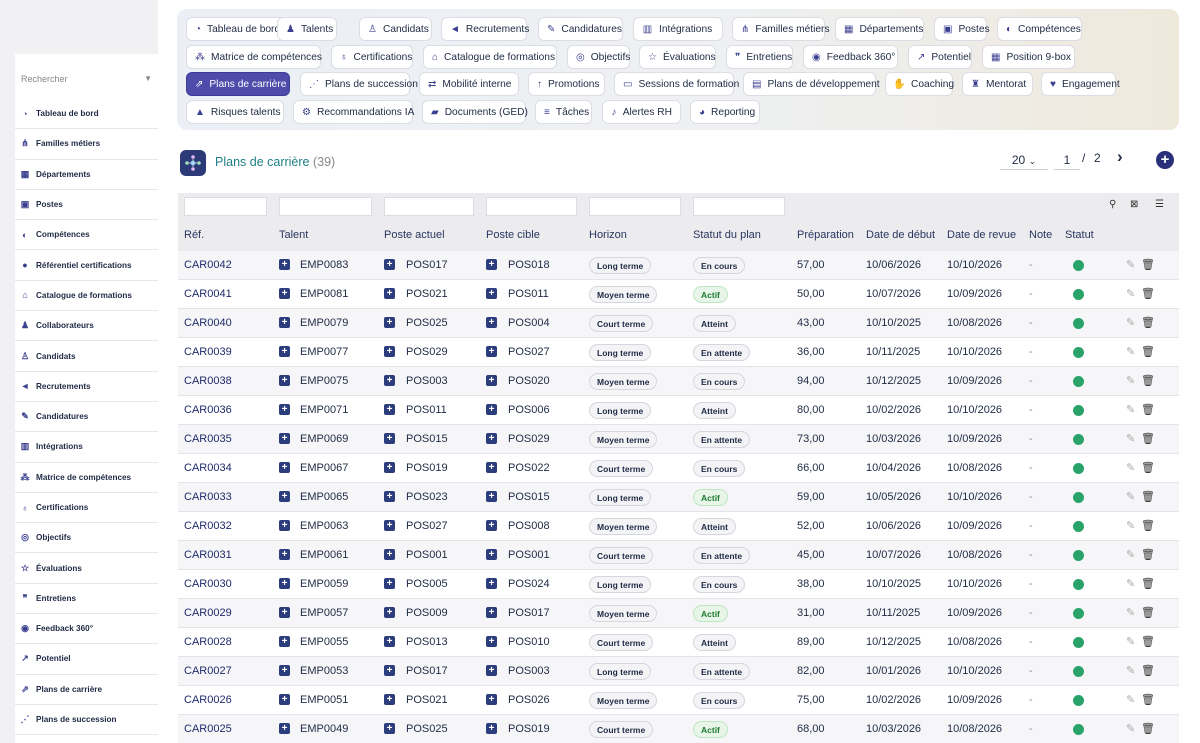 The image size is (1200, 743). What do you see at coordinates (427, 265) in the screenshot?
I see `current-post-cell: POS017` at bounding box center [427, 265].